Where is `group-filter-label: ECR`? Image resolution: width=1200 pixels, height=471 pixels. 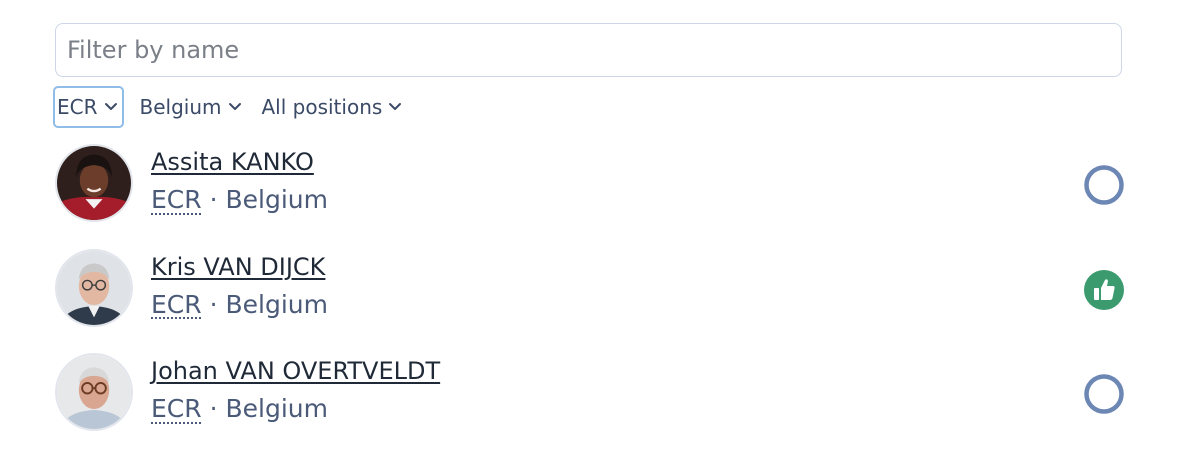
group-filter-label: ECR is located at coordinates (77, 107).